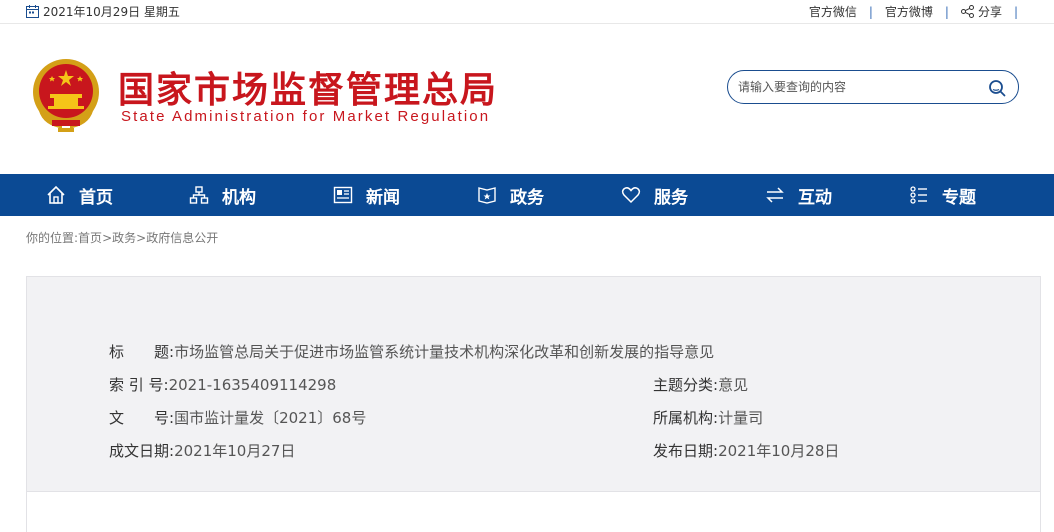 This screenshot has height=532, width=1054. Describe the element at coordinates (733, 385) in the screenshot. I see `topic-value: 意见` at that location.